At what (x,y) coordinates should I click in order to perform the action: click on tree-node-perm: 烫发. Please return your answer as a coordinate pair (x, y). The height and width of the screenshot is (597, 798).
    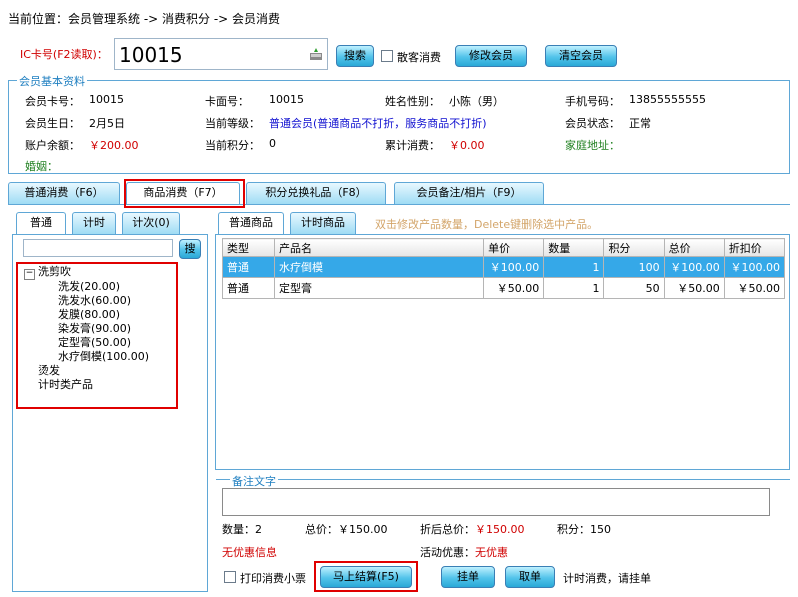
    Looking at the image, I should click on (86, 371).